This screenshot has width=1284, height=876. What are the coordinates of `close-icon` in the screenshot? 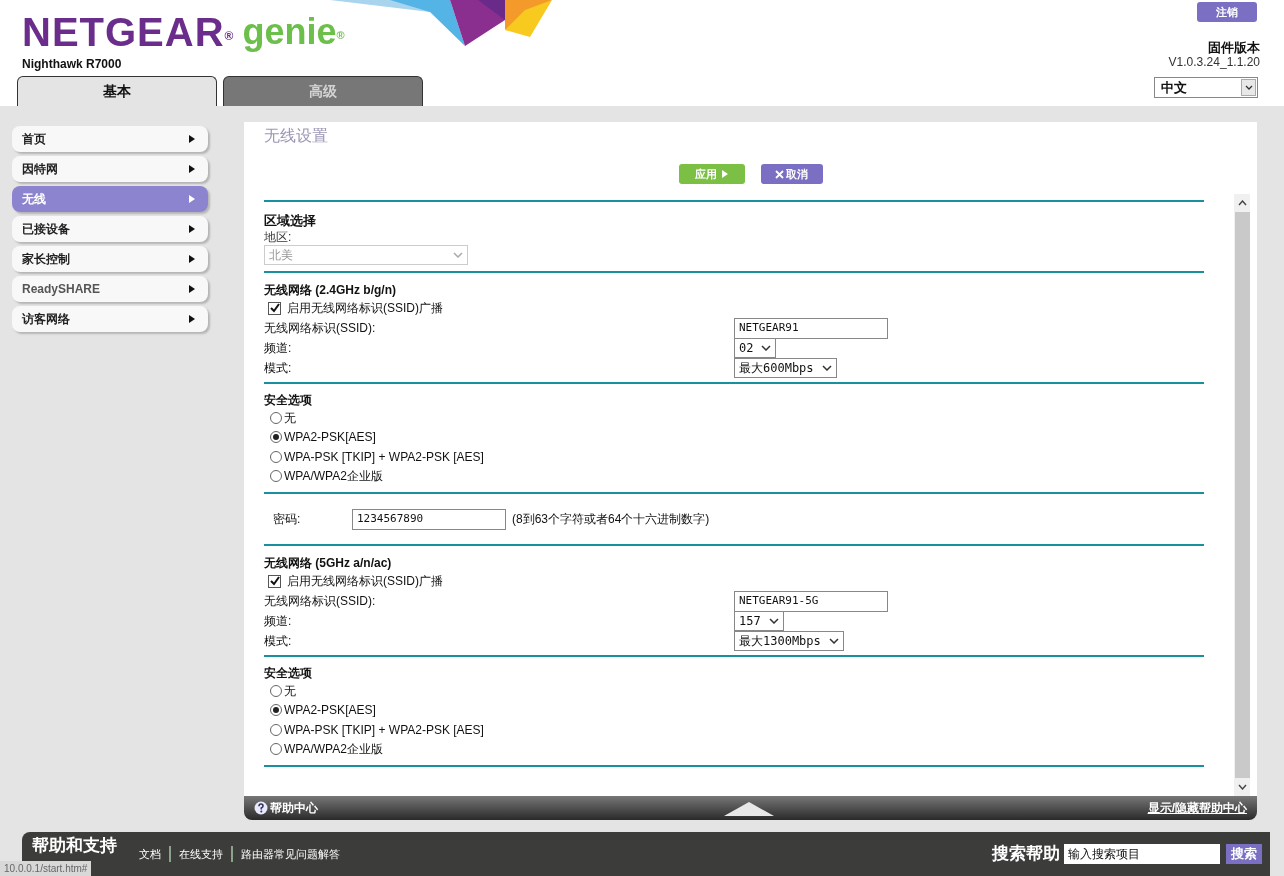 It's located at (779, 174).